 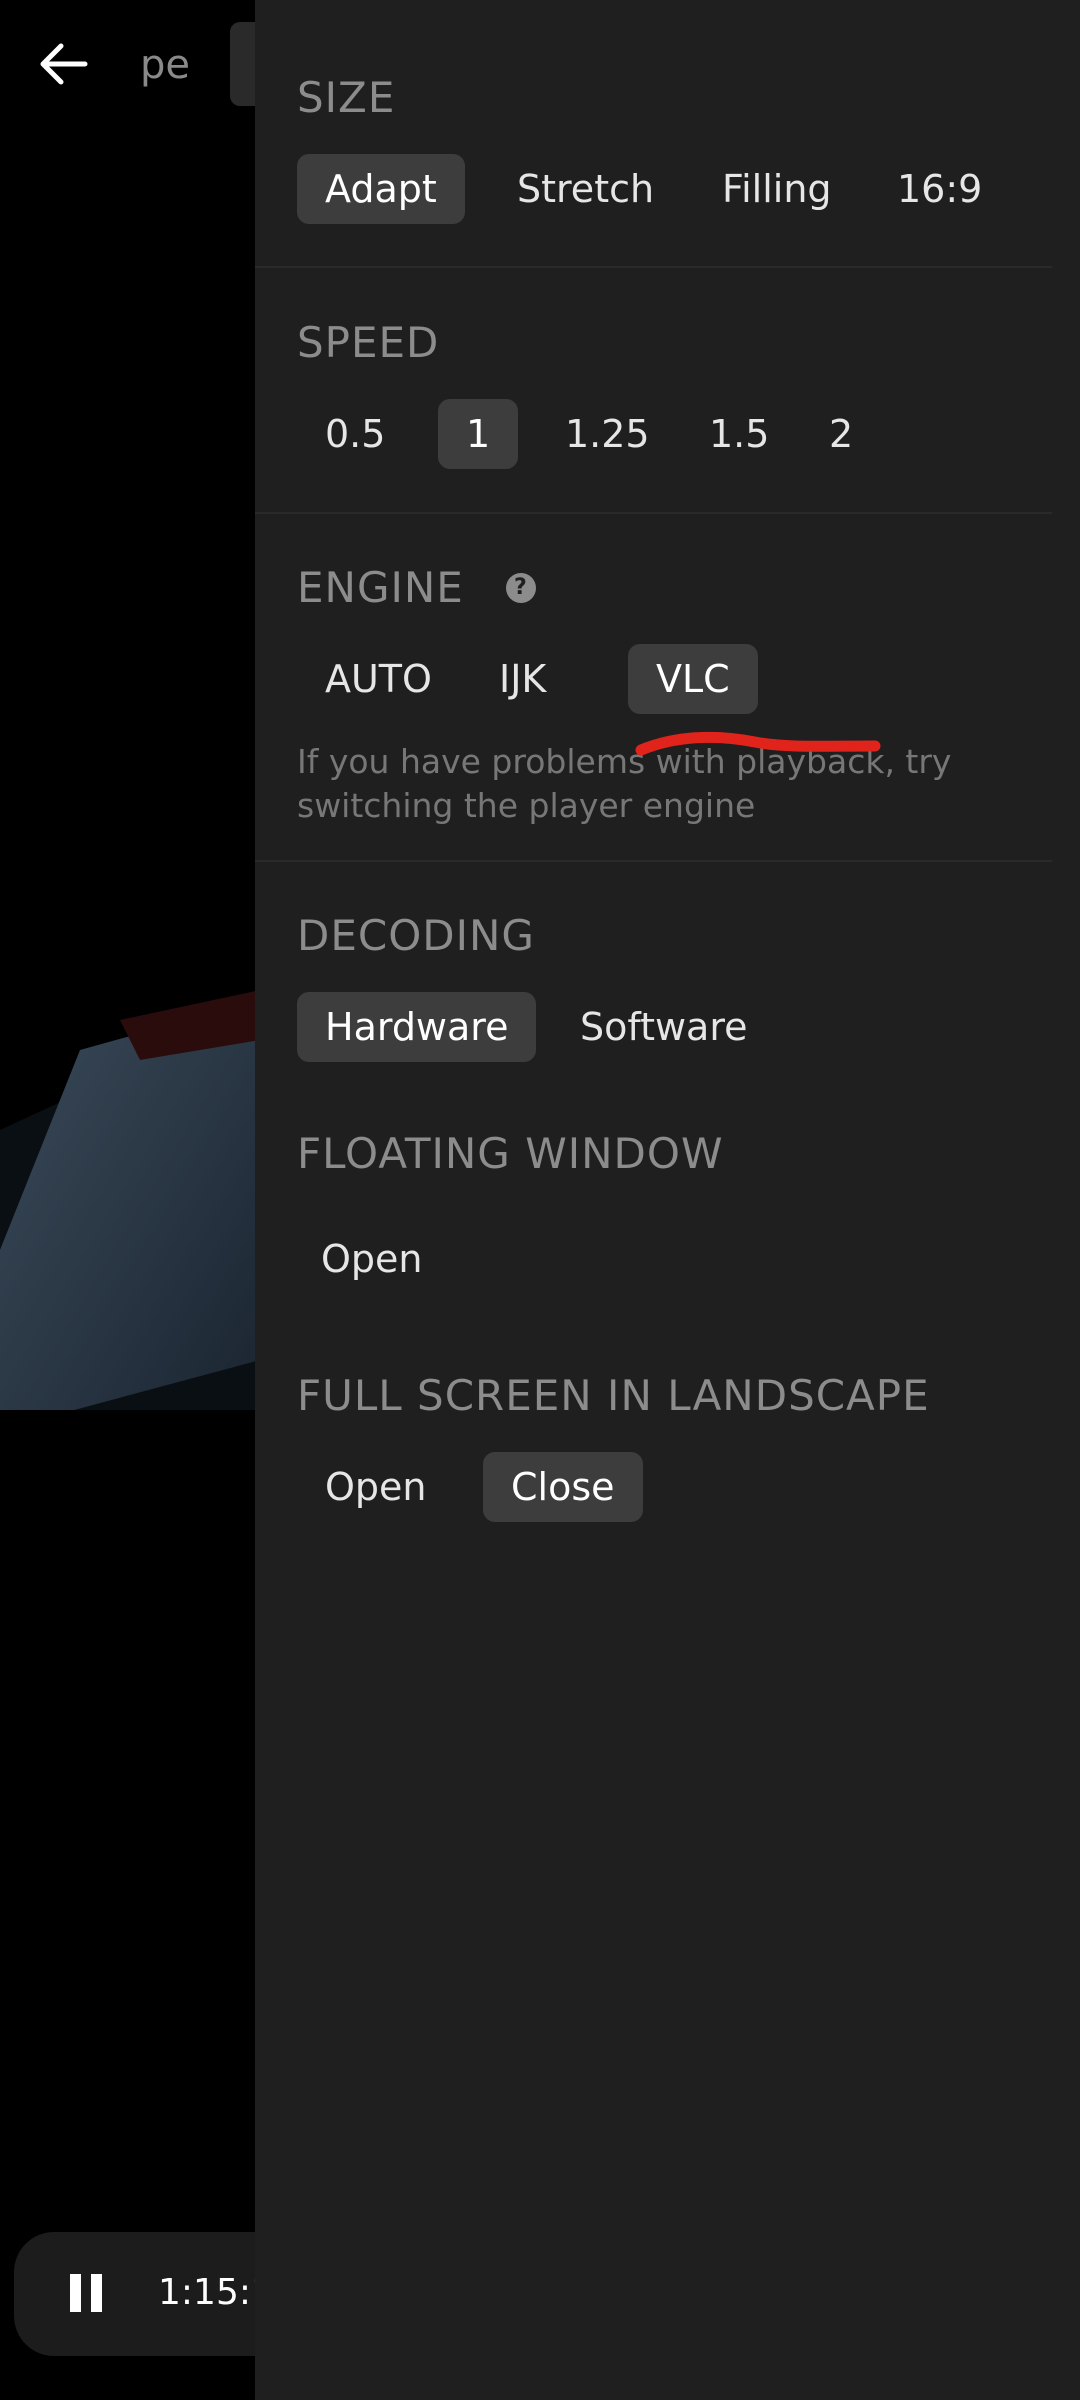 I want to click on speed-options: 0.5 1 1.25 1.5 2, so click(x=688, y=434).